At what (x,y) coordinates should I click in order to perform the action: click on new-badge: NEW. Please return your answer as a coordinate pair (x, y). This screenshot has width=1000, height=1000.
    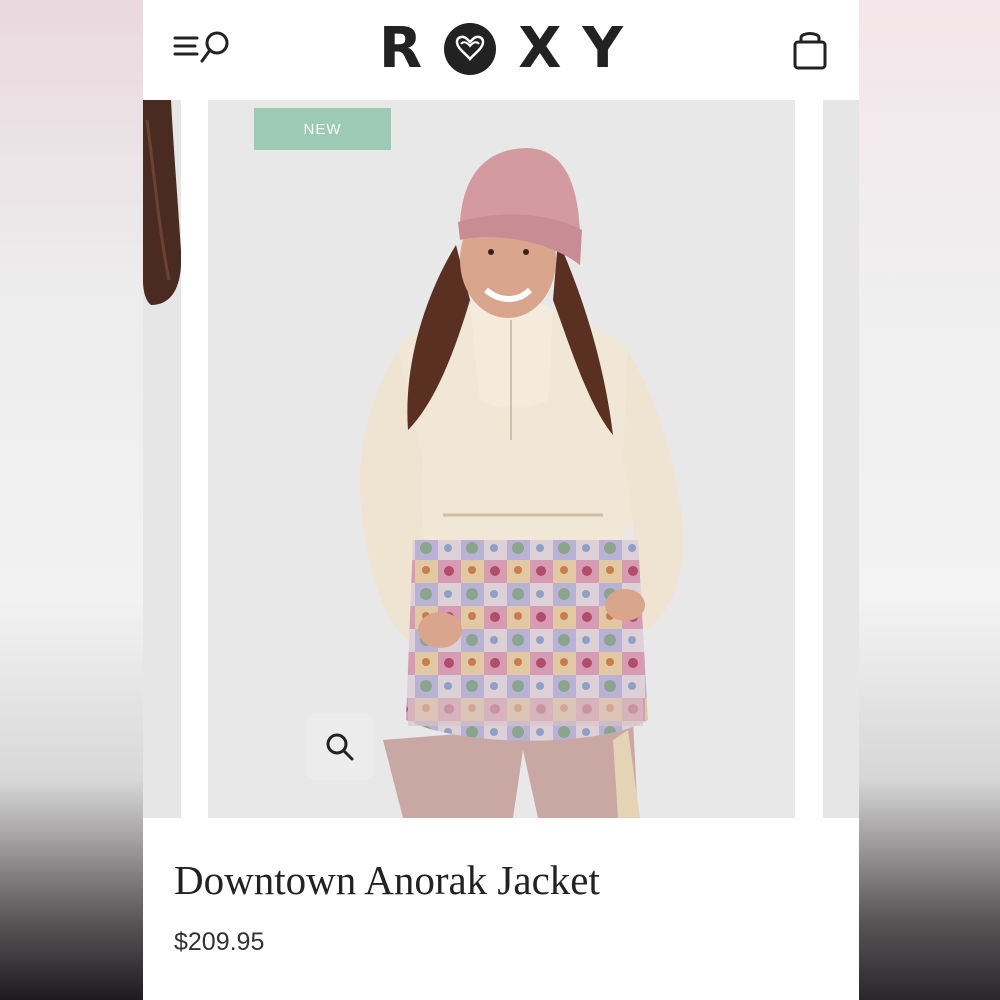
    Looking at the image, I should click on (322, 129).